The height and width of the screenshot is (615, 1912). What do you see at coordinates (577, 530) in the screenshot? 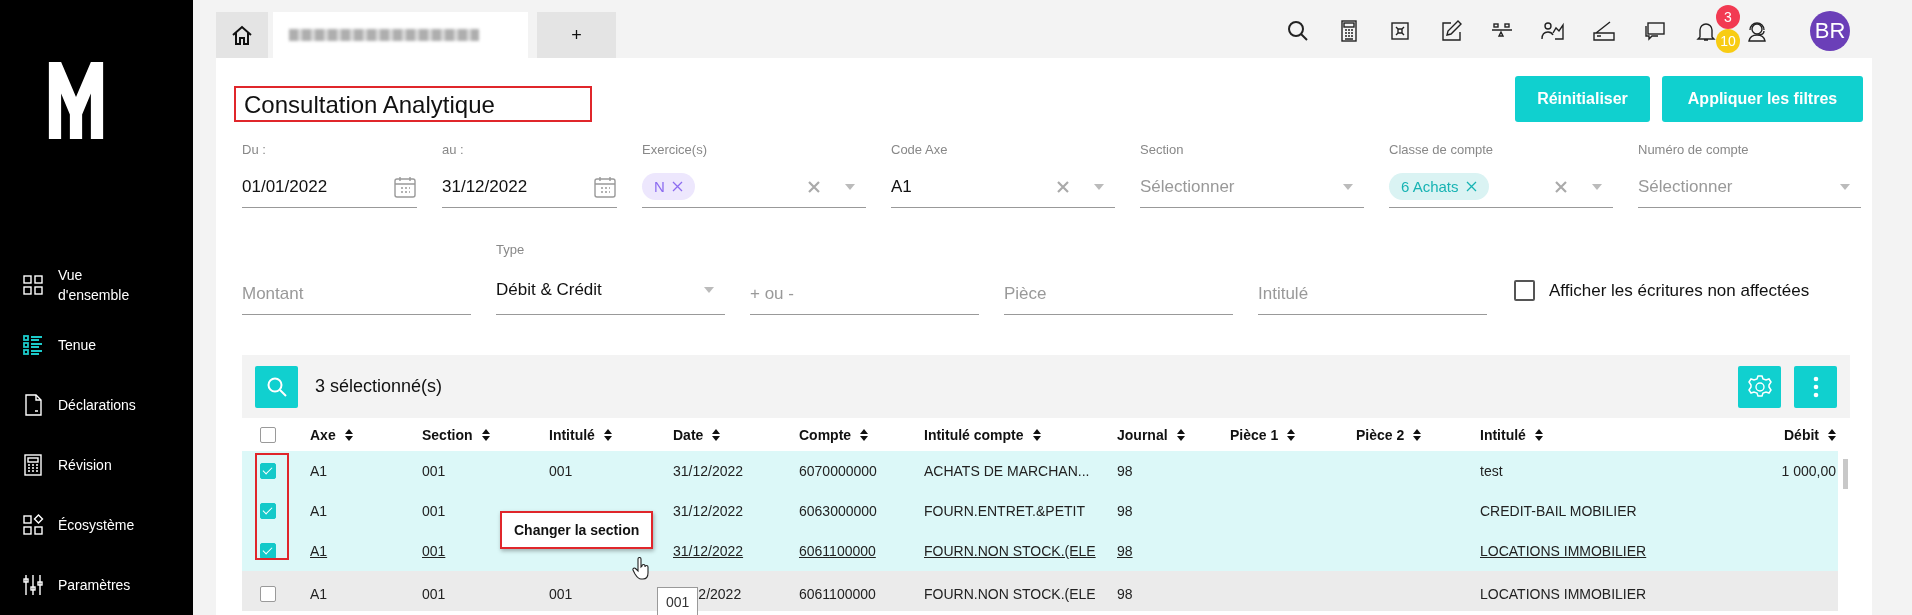
I see `tooltip: Changer la section` at bounding box center [577, 530].